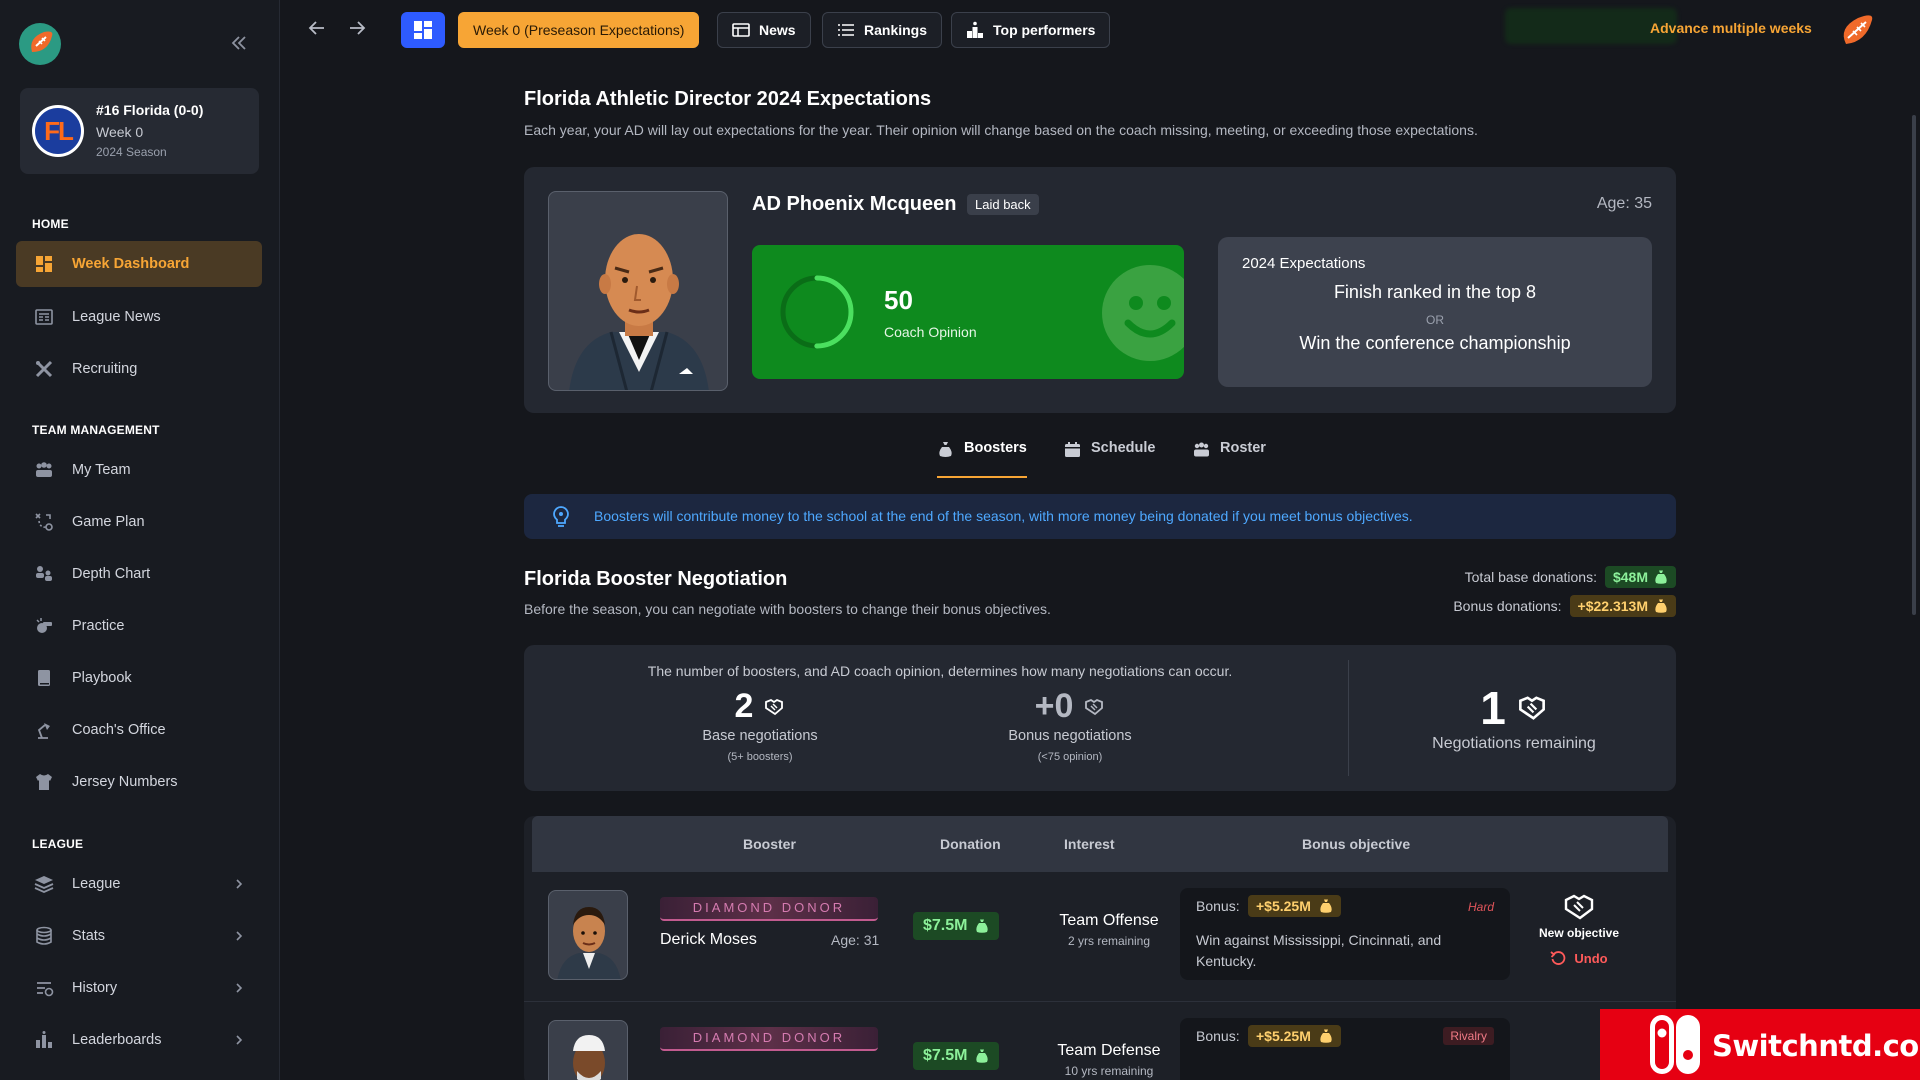 The width and height of the screenshot is (1920, 1080). I want to click on column-header-donation: Donation, so click(970, 844).